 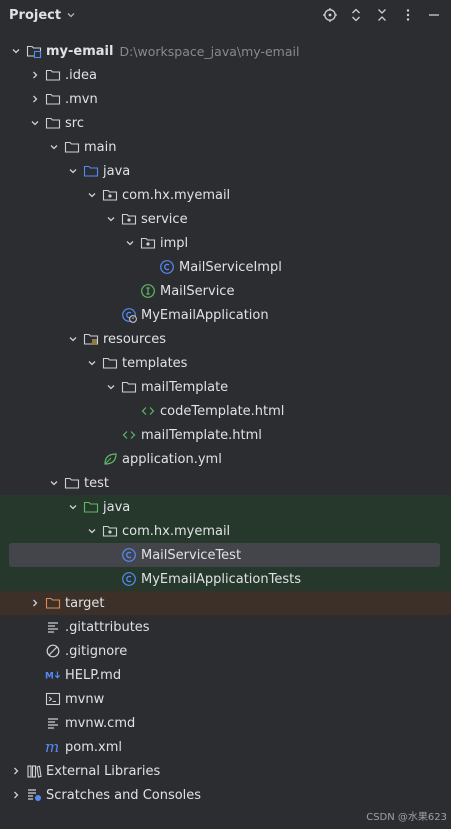 What do you see at coordinates (225, 219) in the screenshot?
I see `tree-row-service: service` at bounding box center [225, 219].